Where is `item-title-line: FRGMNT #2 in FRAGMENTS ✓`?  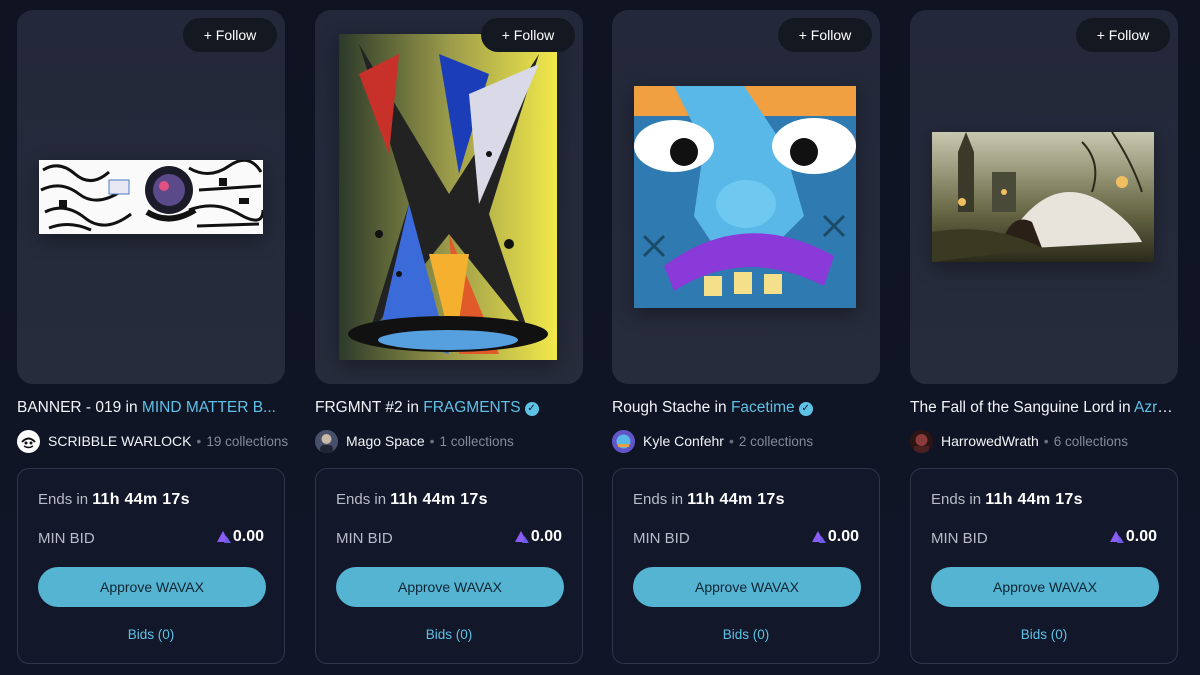
item-title-line: FRGMNT #2 in FRAGMENTS ✓ is located at coordinates (449, 408).